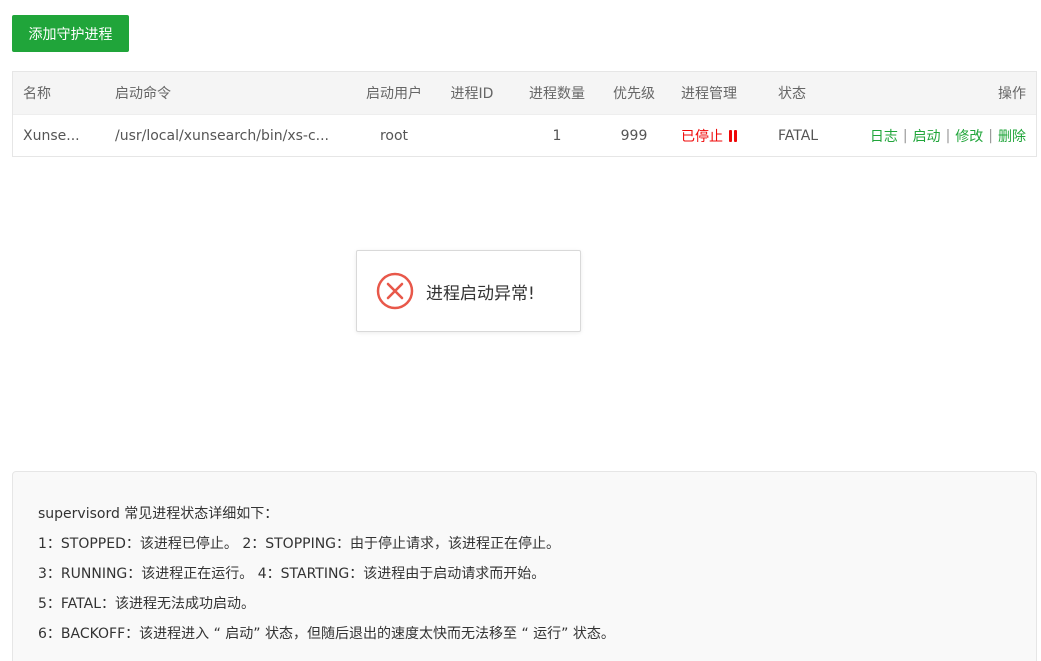 The image size is (1041, 661). I want to click on row-count: 1, so click(557, 136).